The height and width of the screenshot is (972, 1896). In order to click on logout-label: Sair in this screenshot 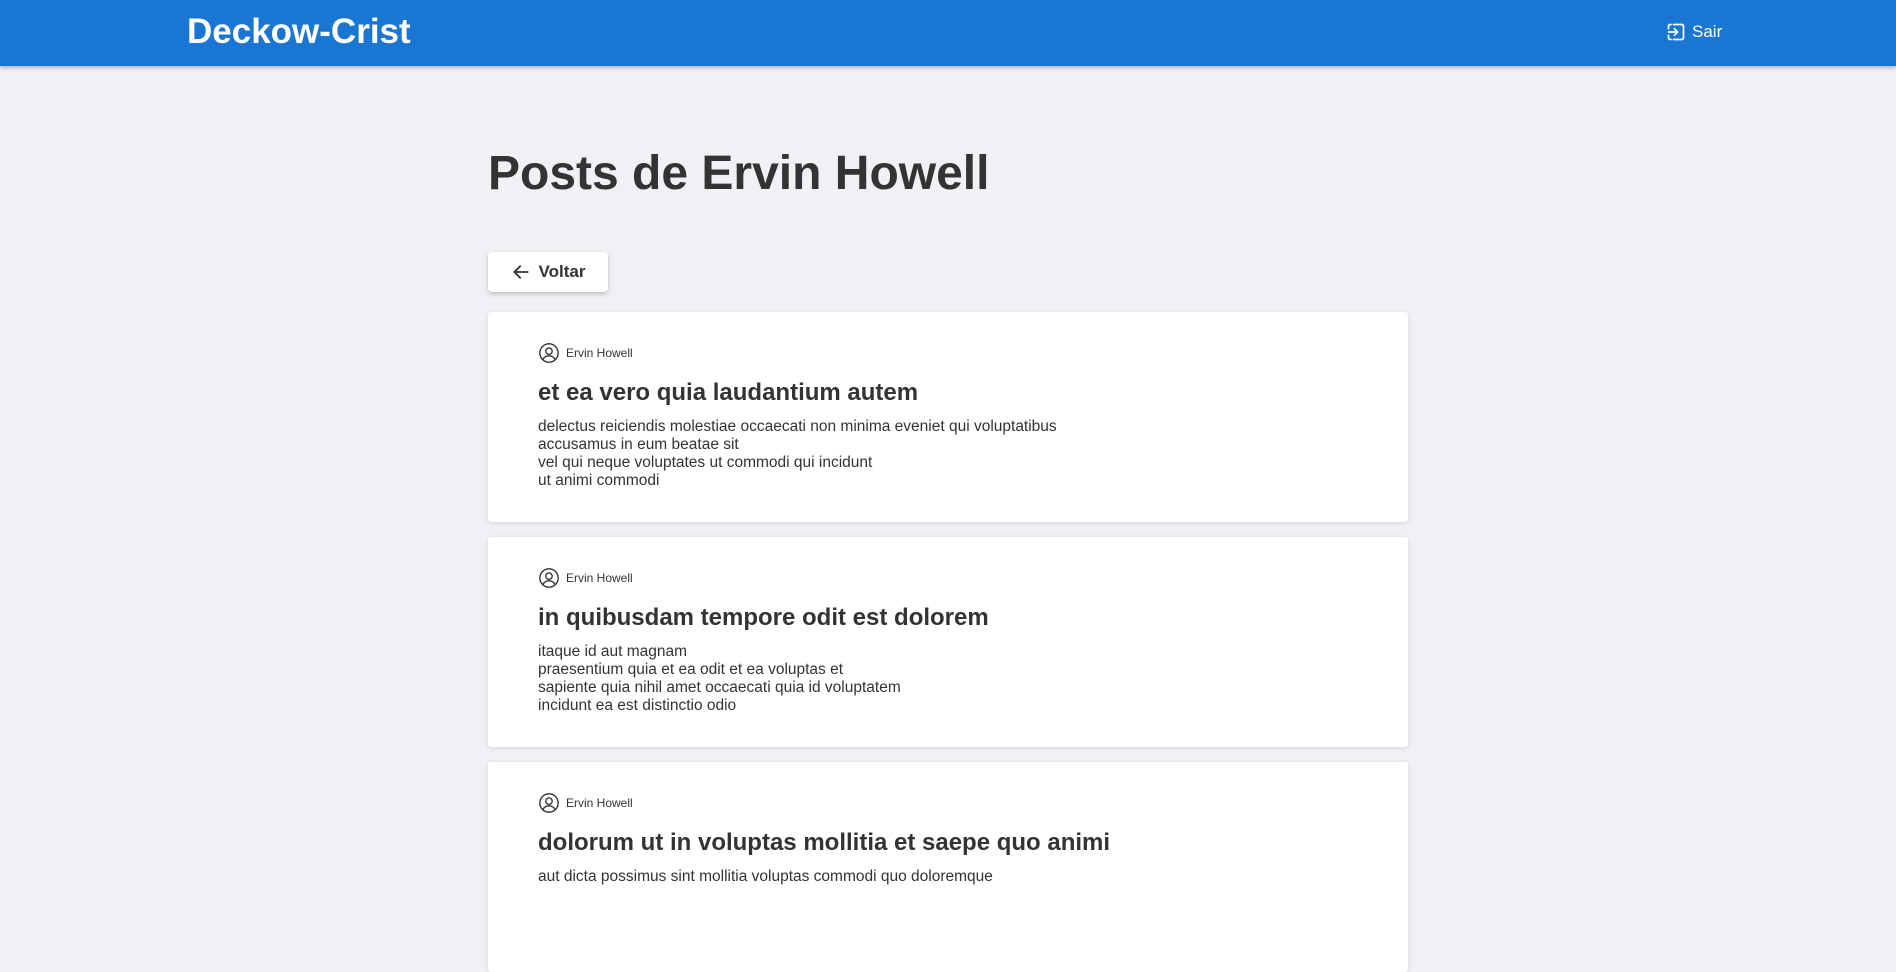, I will do `click(1707, 31)`.